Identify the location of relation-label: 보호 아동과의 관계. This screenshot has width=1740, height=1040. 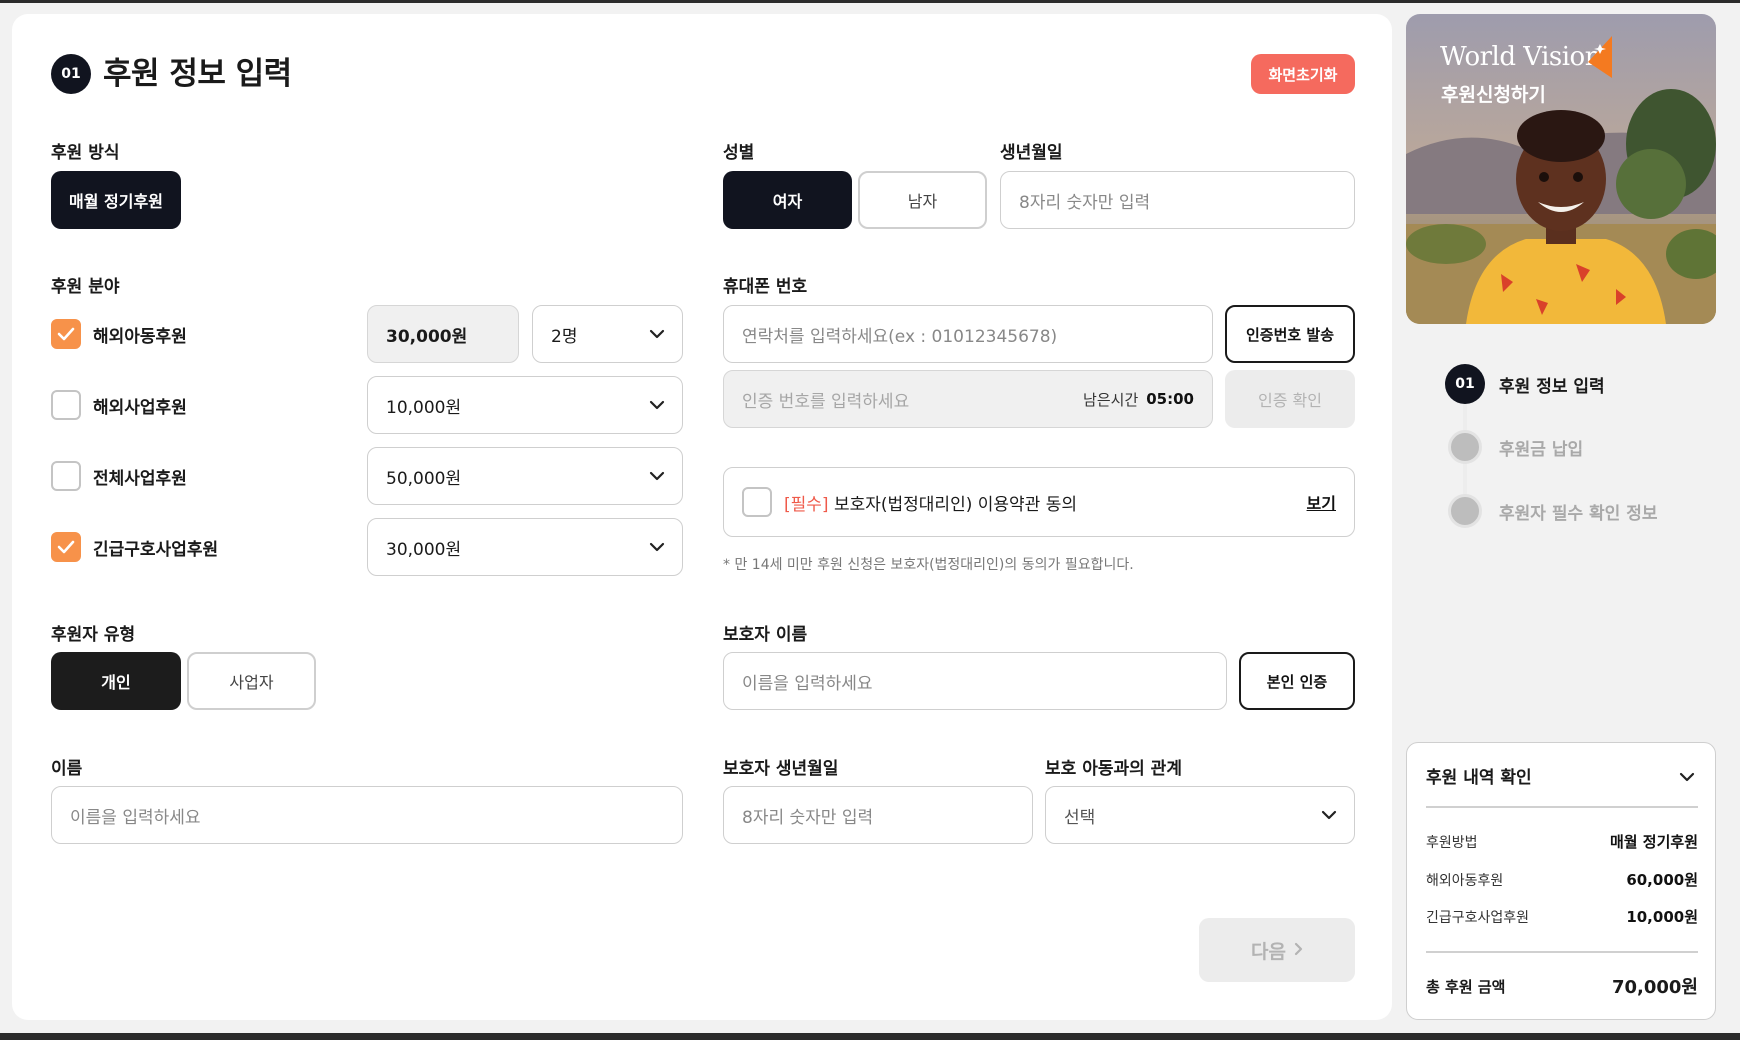
(1113, 769).